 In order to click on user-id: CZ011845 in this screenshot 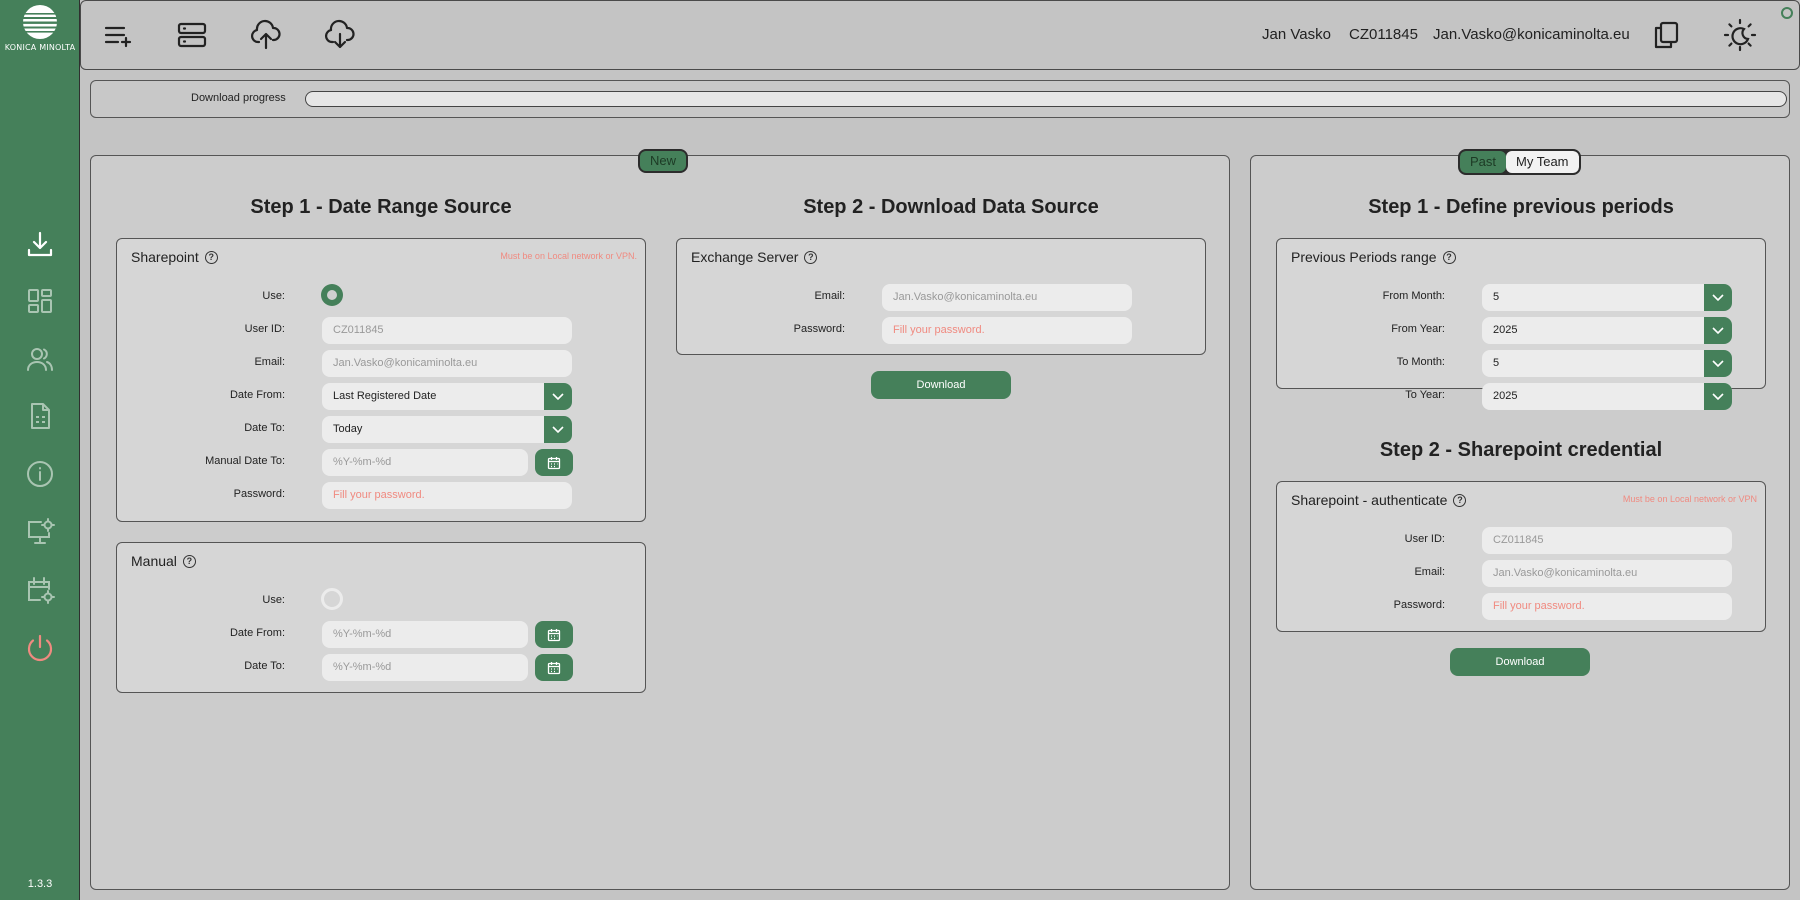, I will do `click(1383, 34)`.